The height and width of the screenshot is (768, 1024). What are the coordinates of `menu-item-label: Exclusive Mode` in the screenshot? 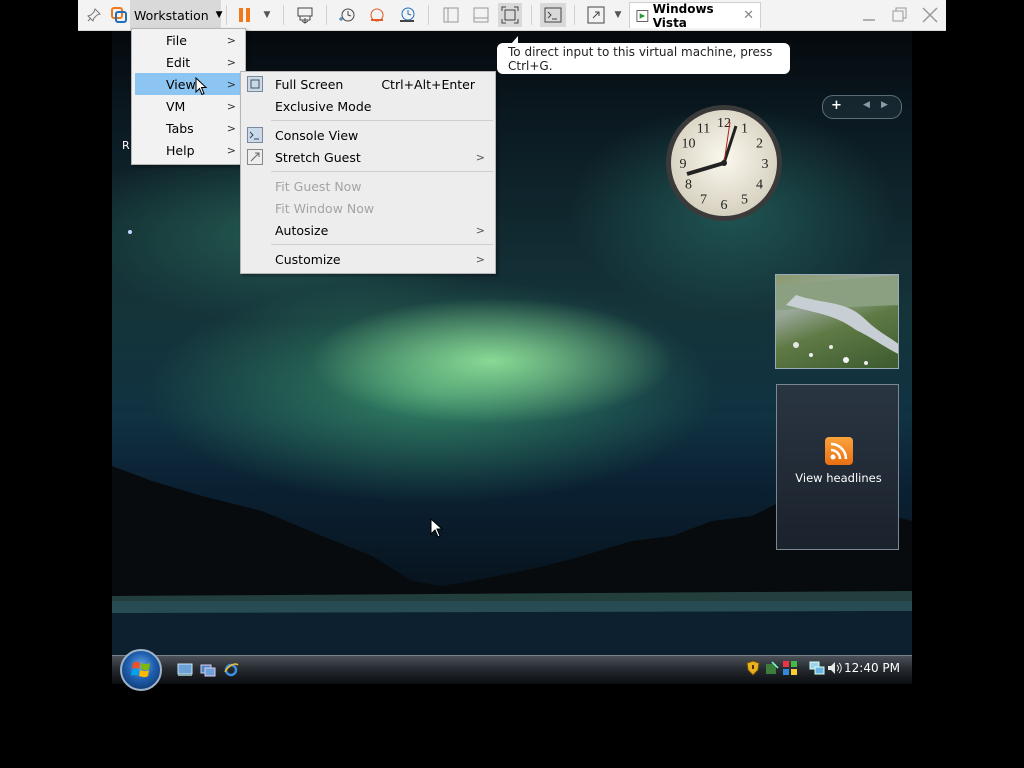 It's located at (323, 106).